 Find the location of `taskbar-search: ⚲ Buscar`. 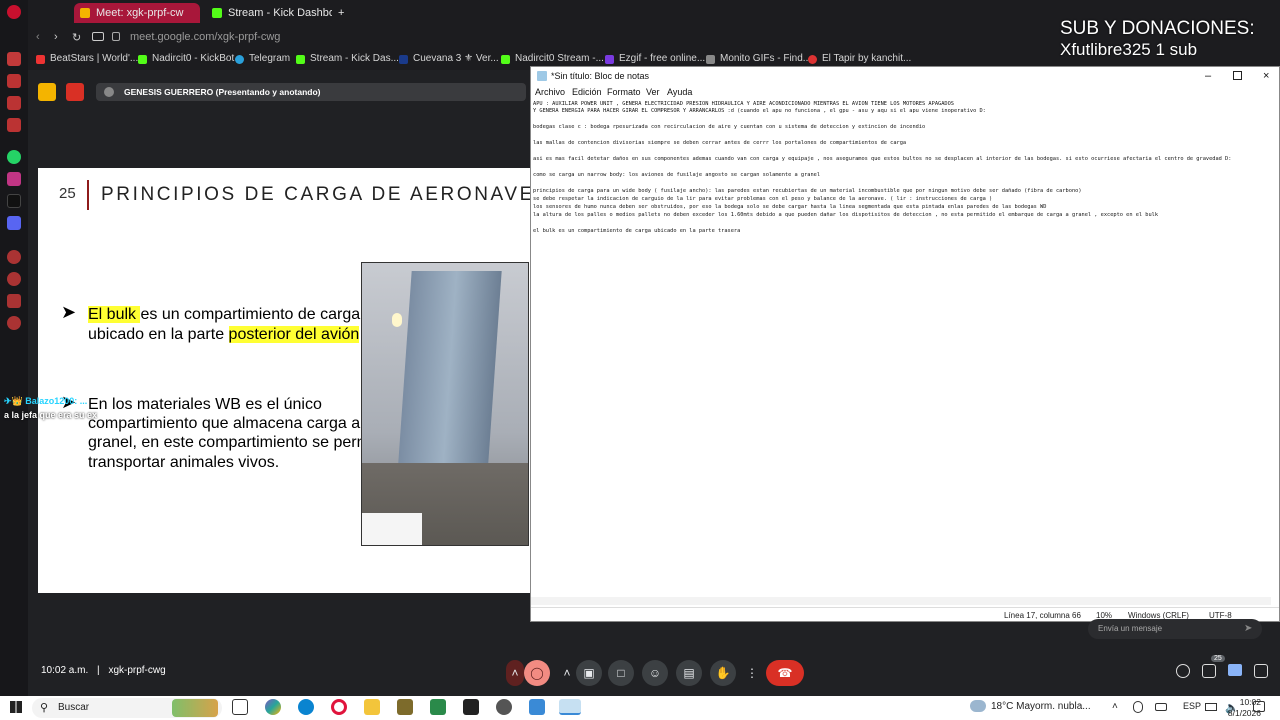

taskbar-search: ⚲ Buscar is located at coordinates (127, 708).